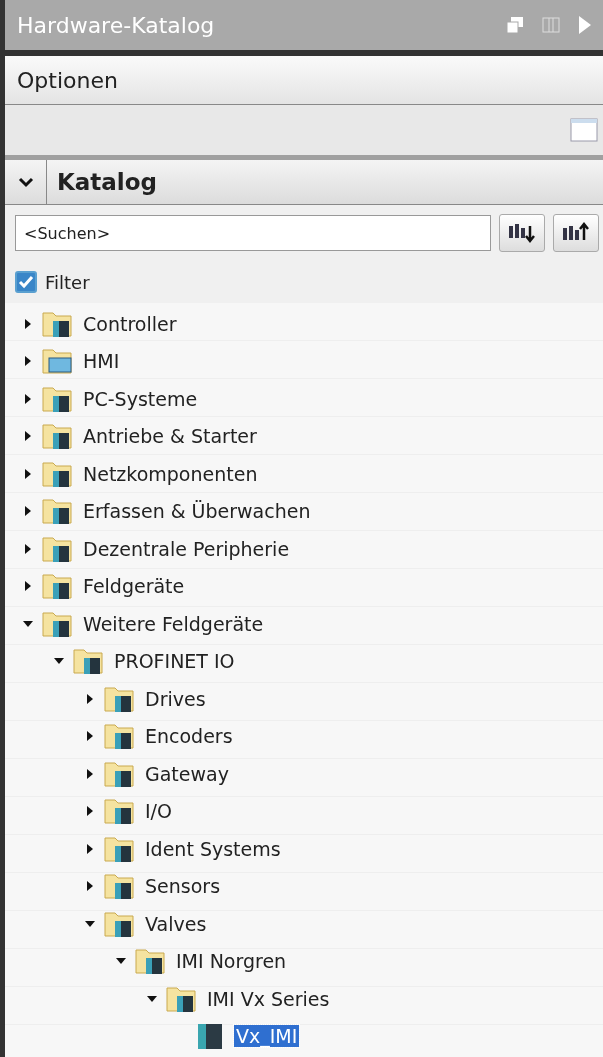 This screenshot has height=1057, width=603. Describe the element at coordinates (107, 182) in the screenshot. I see `catalog-title: Katalog` at that location.